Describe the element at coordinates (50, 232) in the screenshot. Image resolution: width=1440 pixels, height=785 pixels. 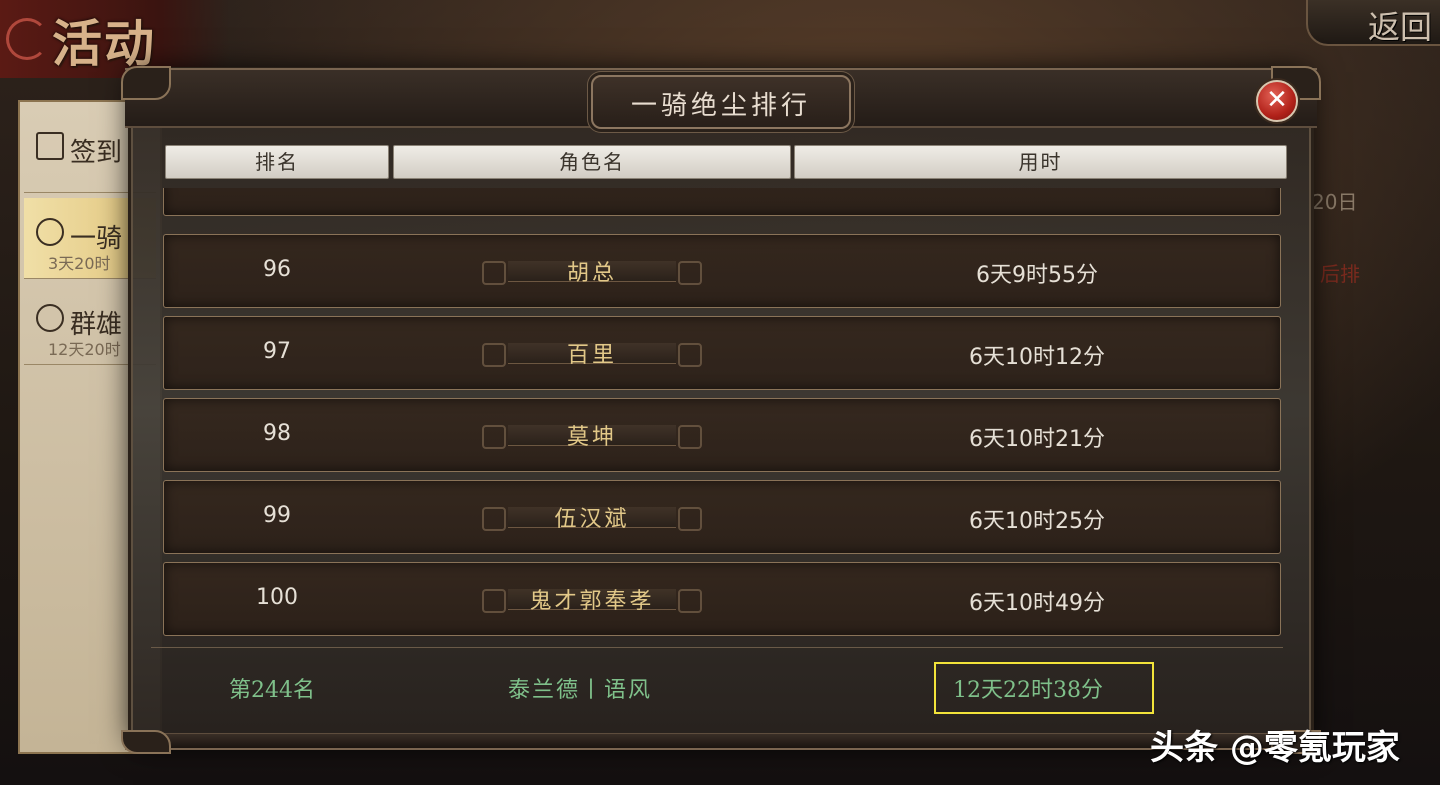
I see `horse-icon` at that location.